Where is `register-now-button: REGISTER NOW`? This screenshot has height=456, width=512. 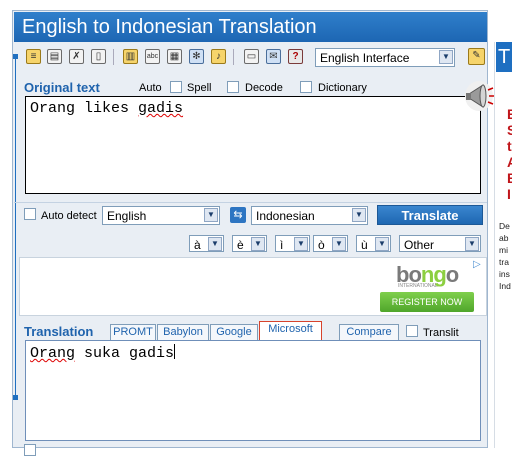 register-now-button: REGISTER NOW is located at coordinates (427, 302).